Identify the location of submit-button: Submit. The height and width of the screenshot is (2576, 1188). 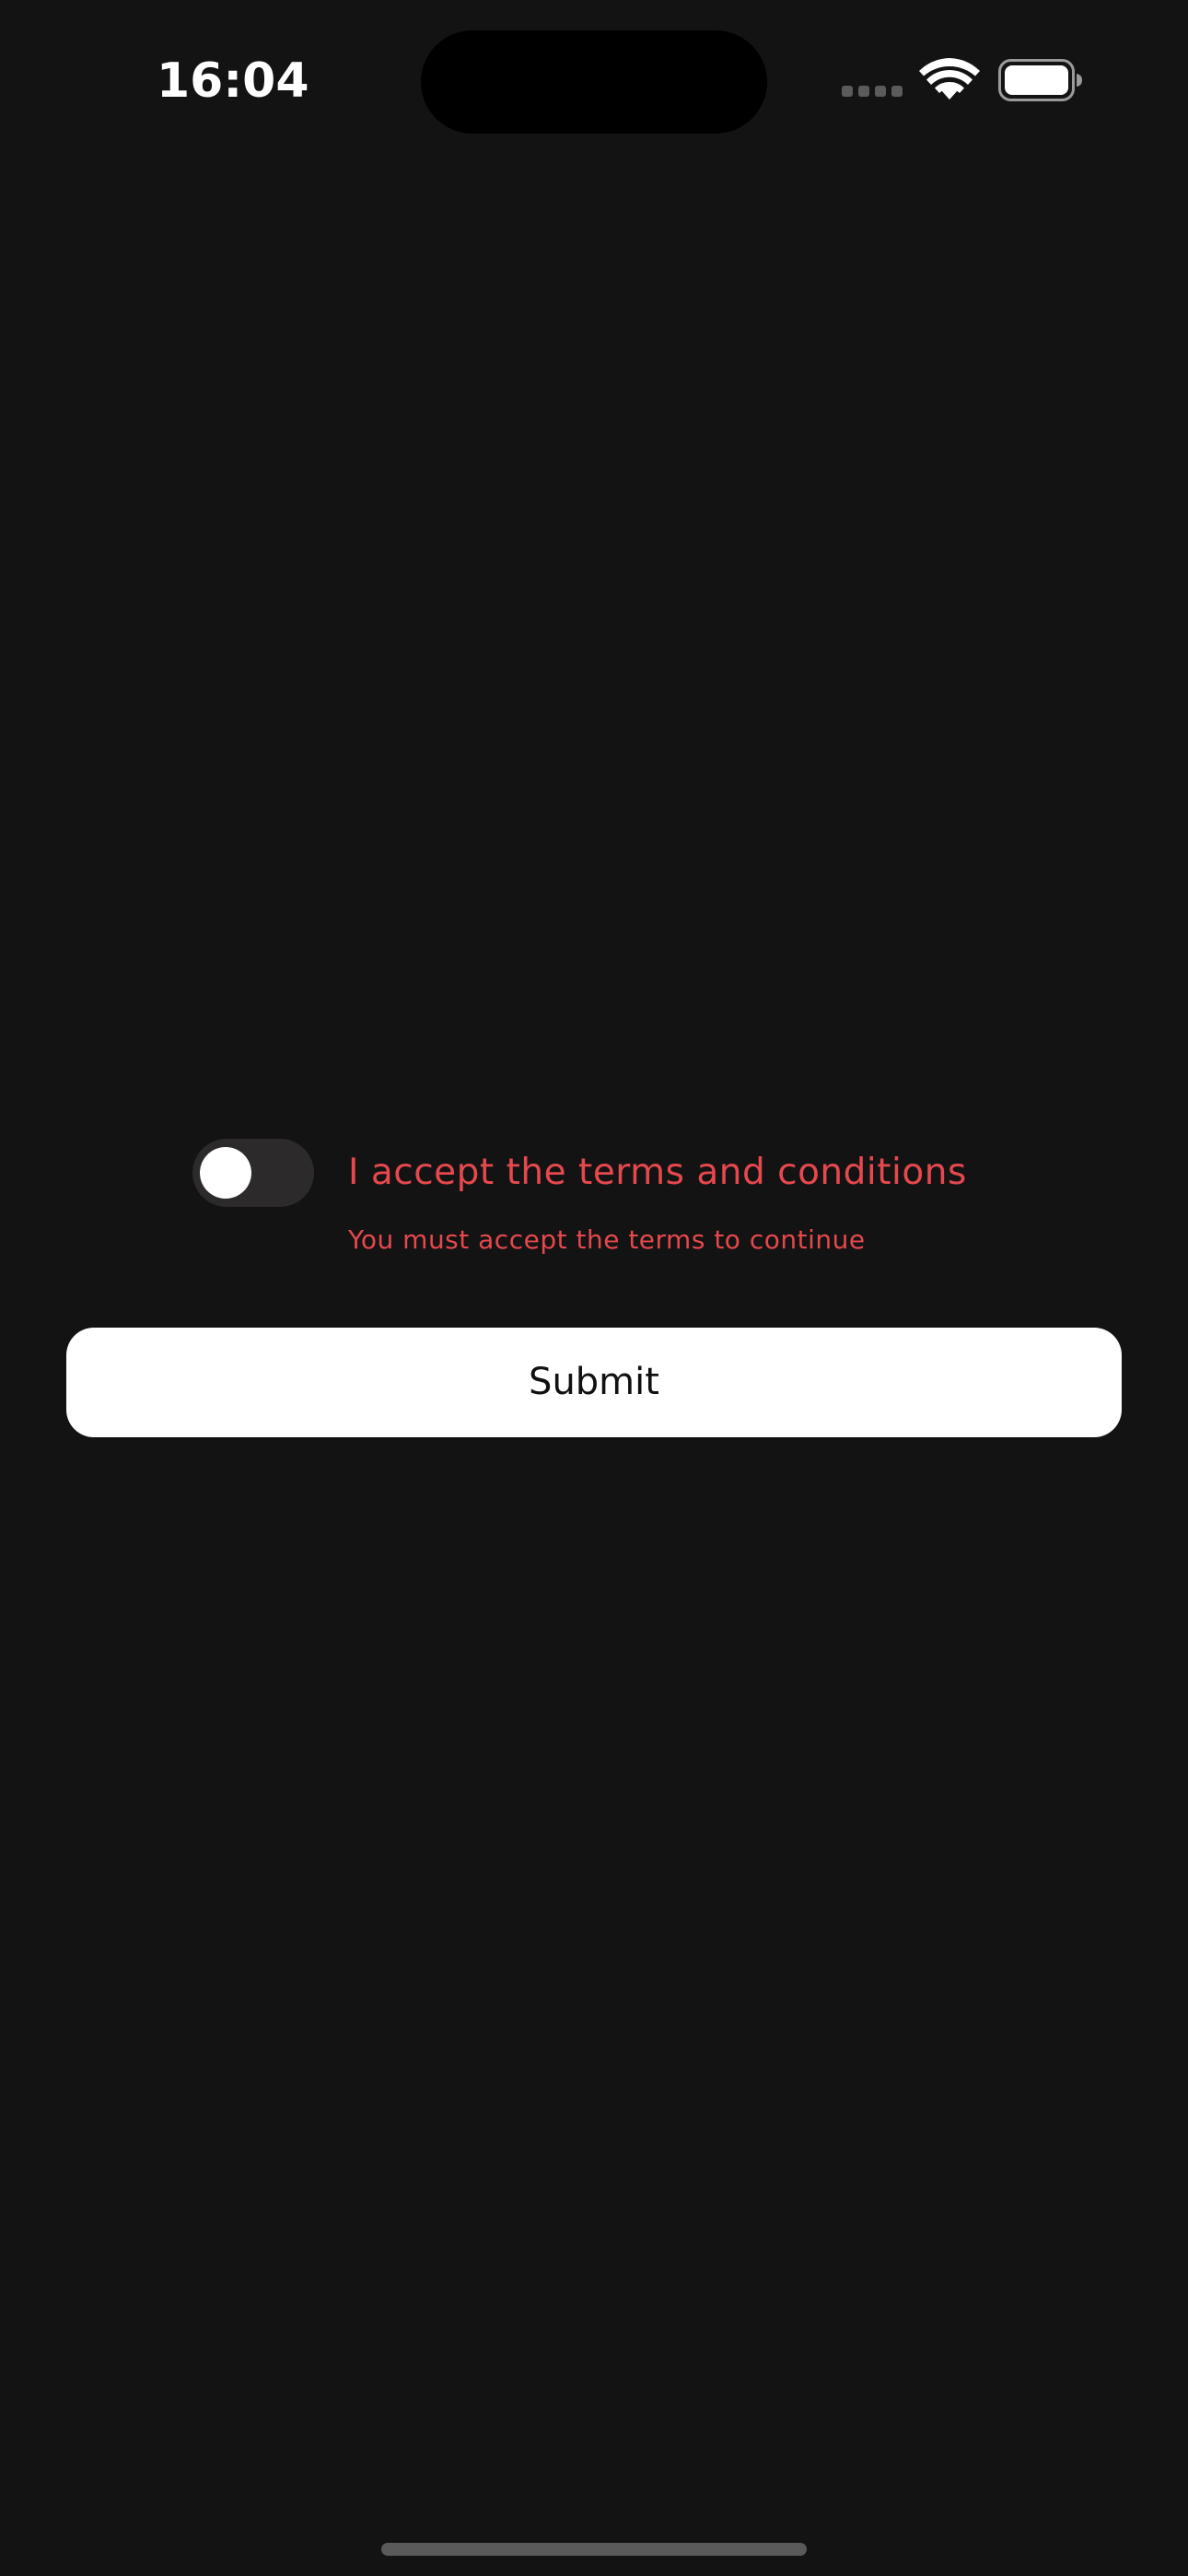
(594, 1382).